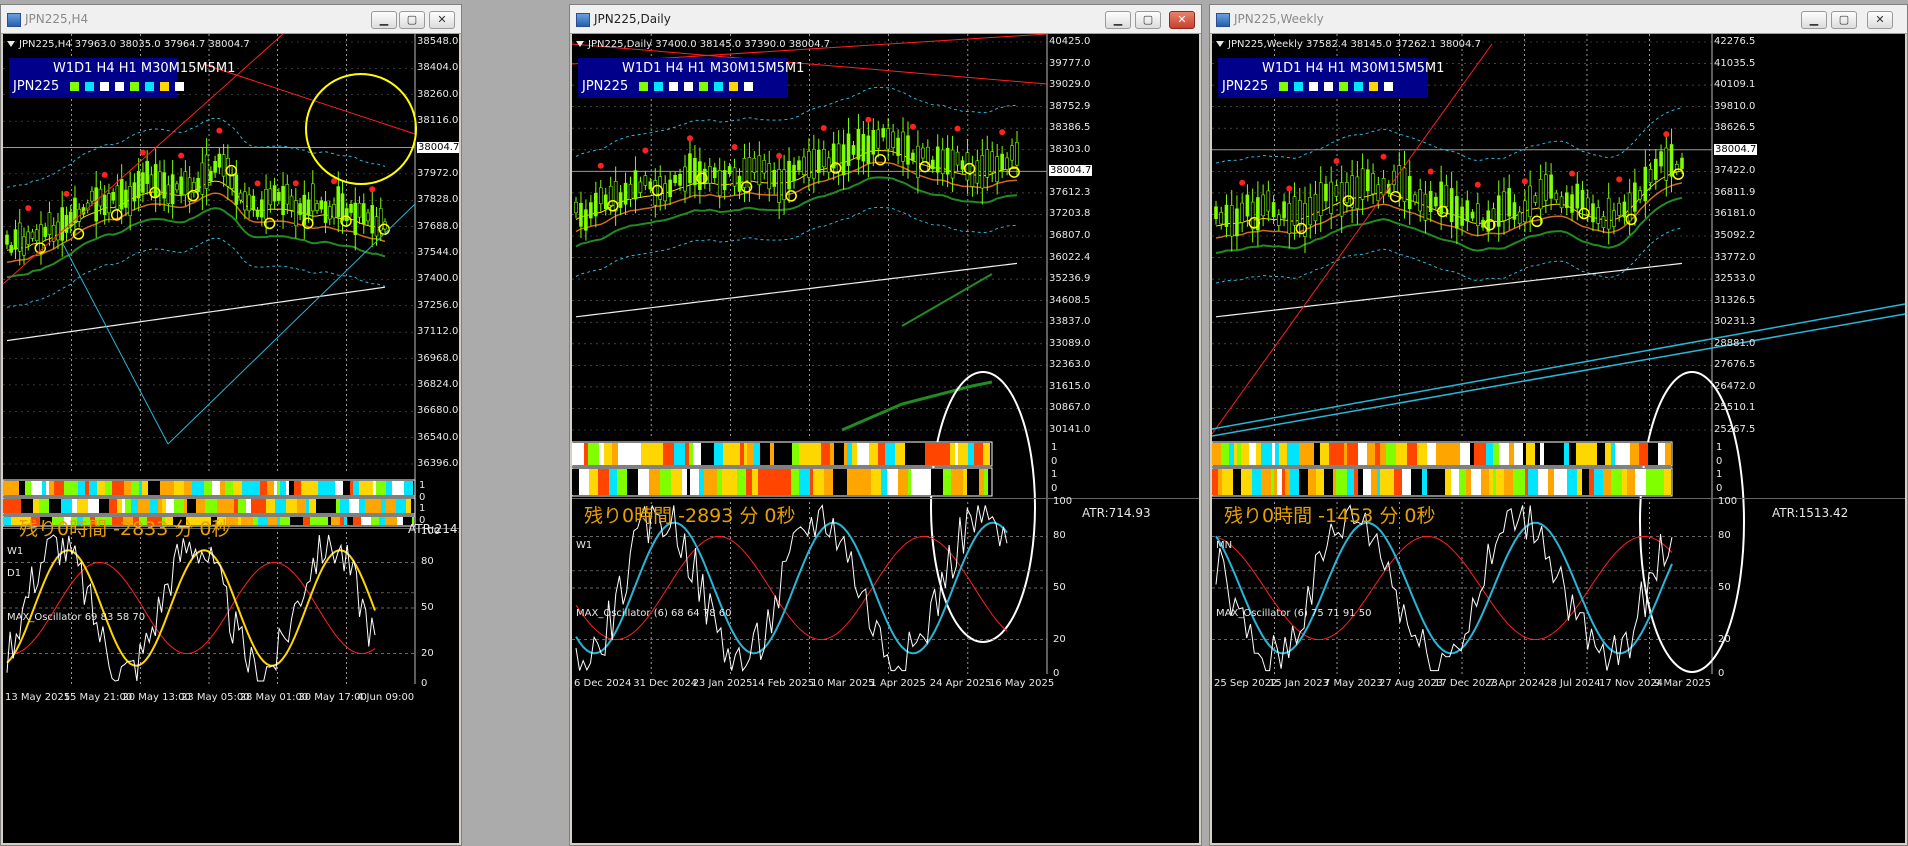  What do you see at coordinates (438, 411) in the screenshot?
I see `price-label: 36680.0` at bounding box center [438, 411].